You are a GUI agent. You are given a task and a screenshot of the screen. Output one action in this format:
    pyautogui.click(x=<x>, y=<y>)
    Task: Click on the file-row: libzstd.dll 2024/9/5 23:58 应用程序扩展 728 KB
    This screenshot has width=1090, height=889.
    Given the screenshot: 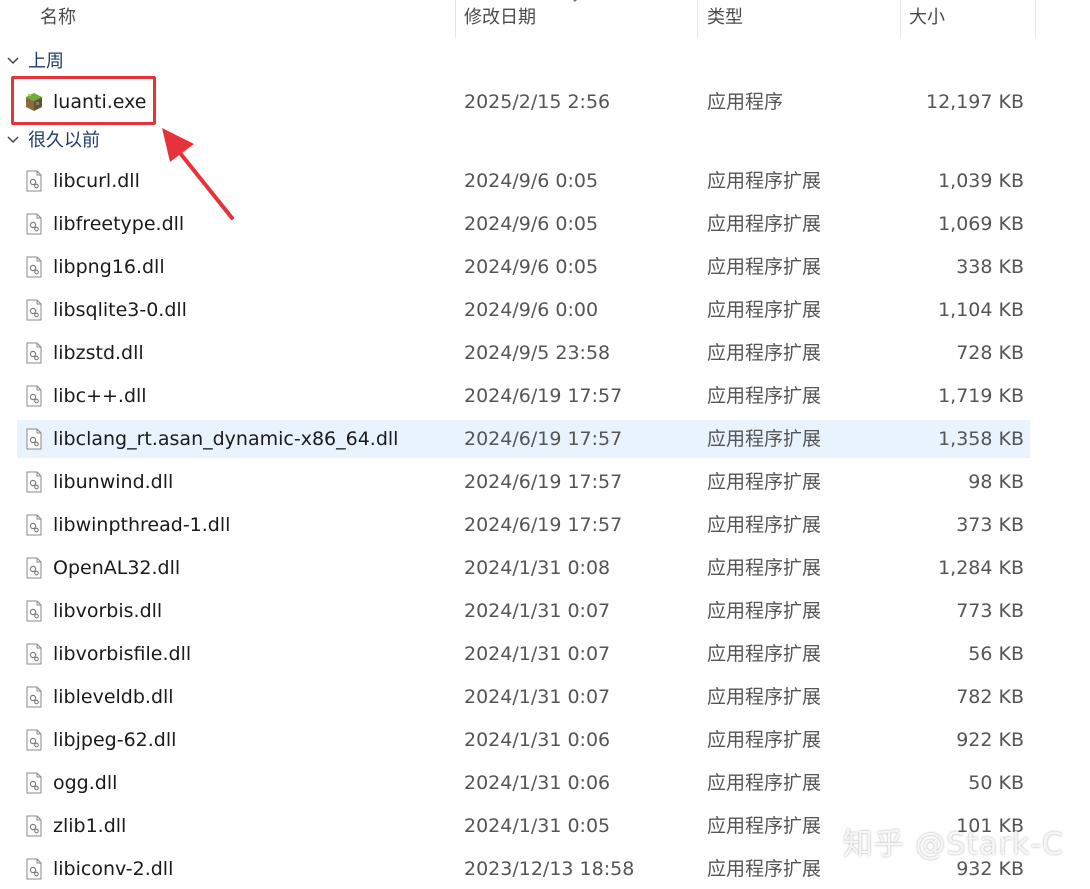 What is the action you would take?
    pyautogui.click(x=523, y=353)
    